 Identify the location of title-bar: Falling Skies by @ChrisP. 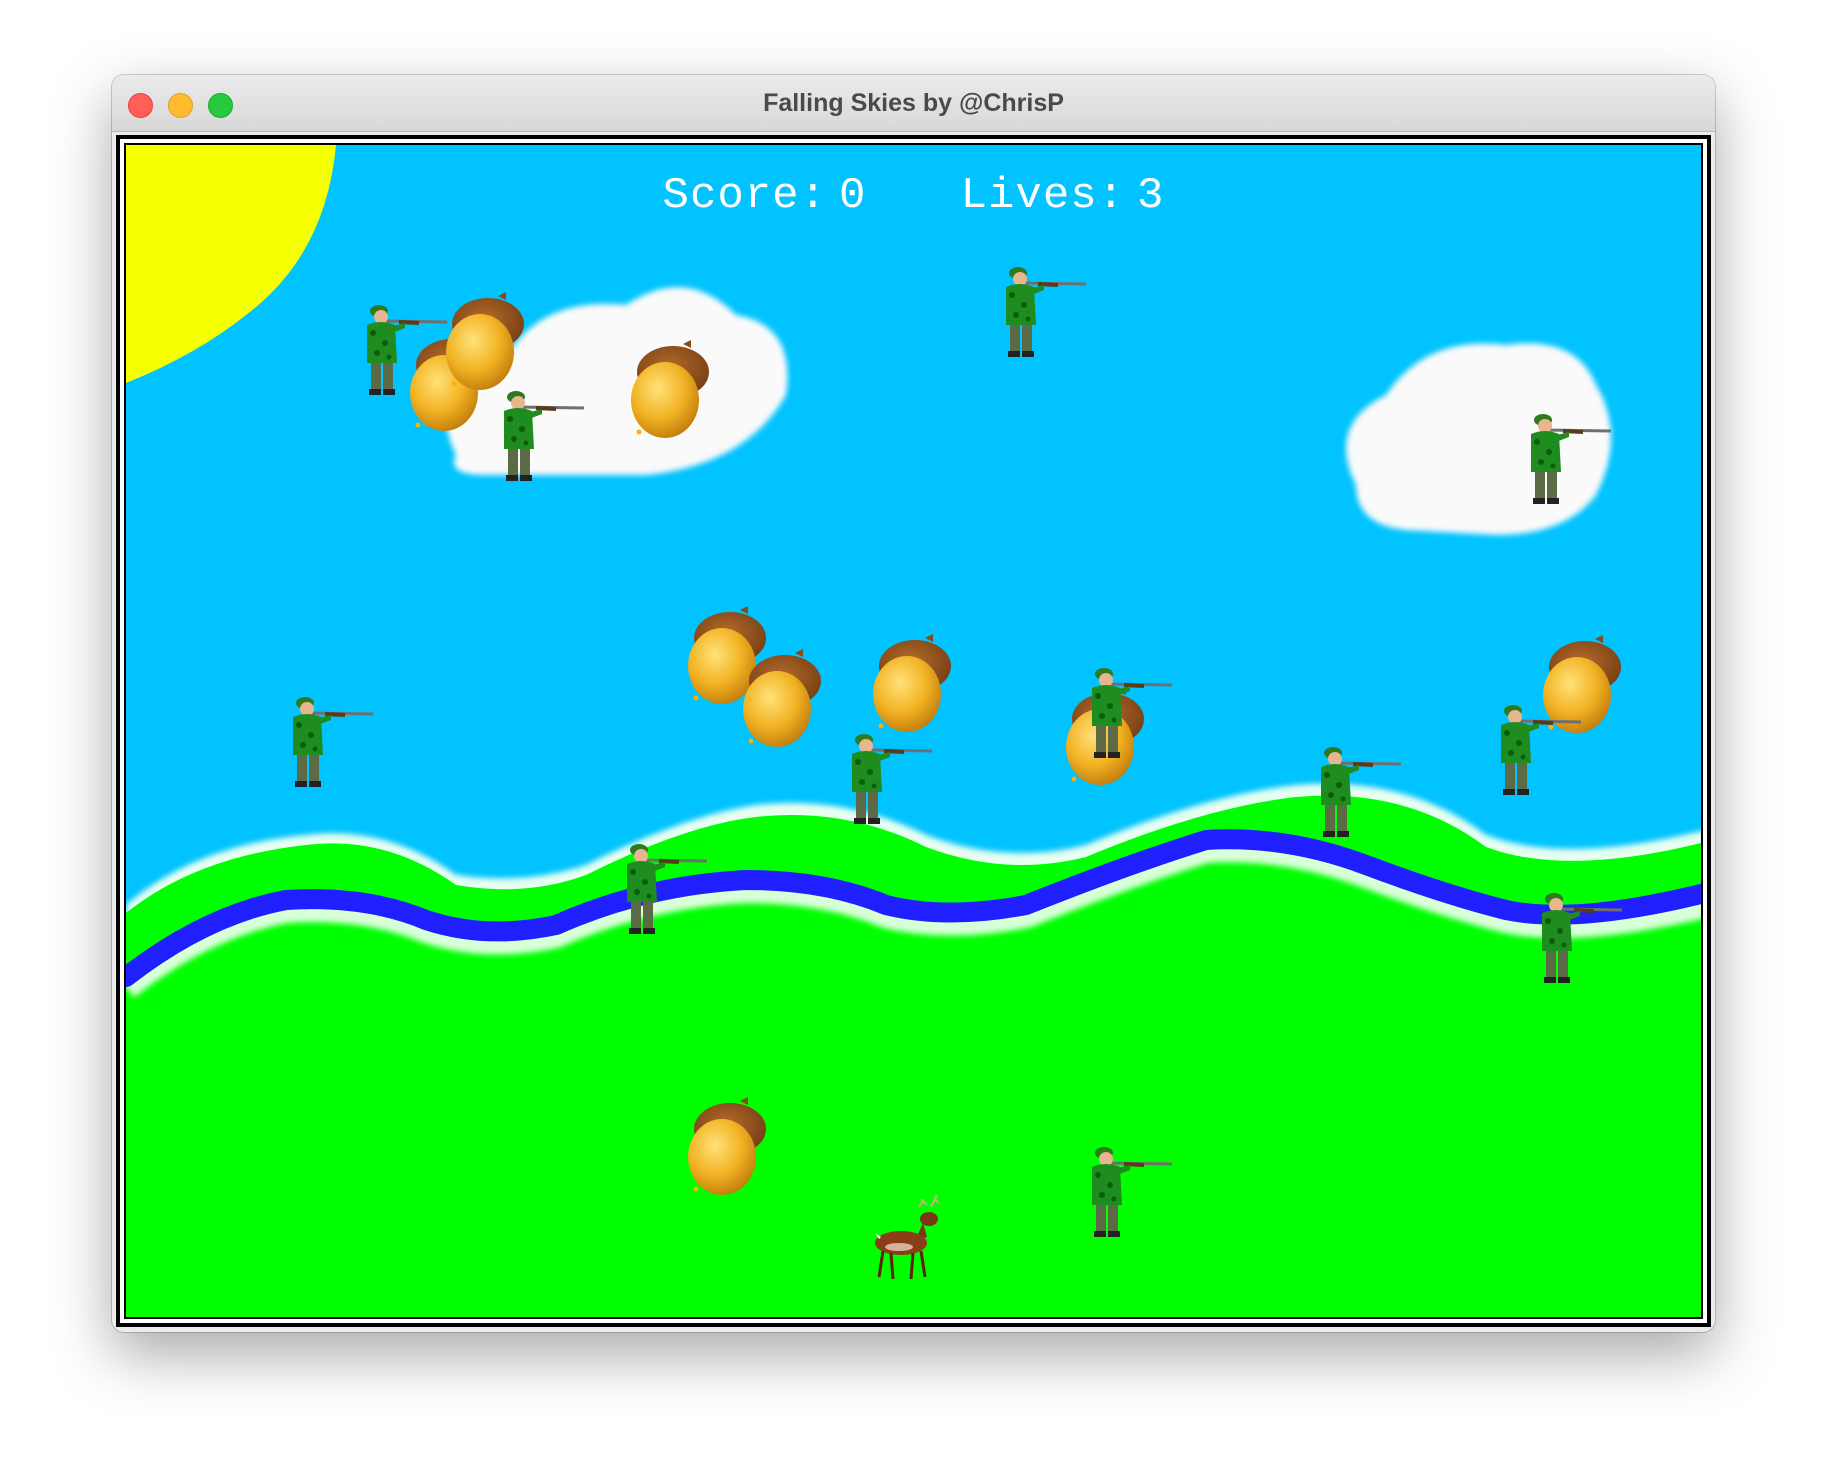
(913, 103).